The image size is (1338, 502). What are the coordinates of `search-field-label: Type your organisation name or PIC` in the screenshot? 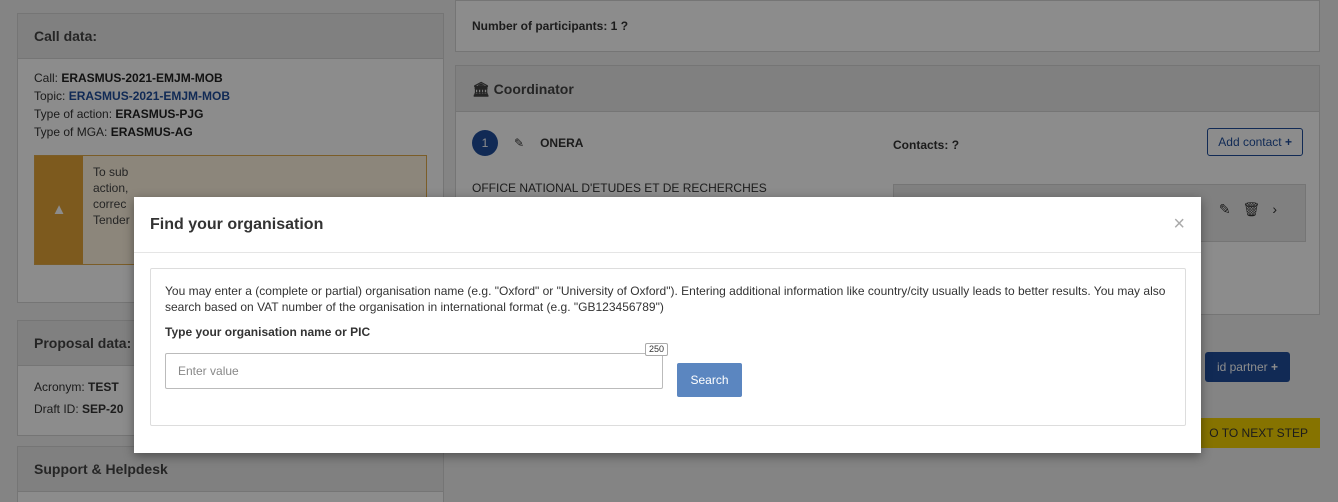 It's located at (268, 332).